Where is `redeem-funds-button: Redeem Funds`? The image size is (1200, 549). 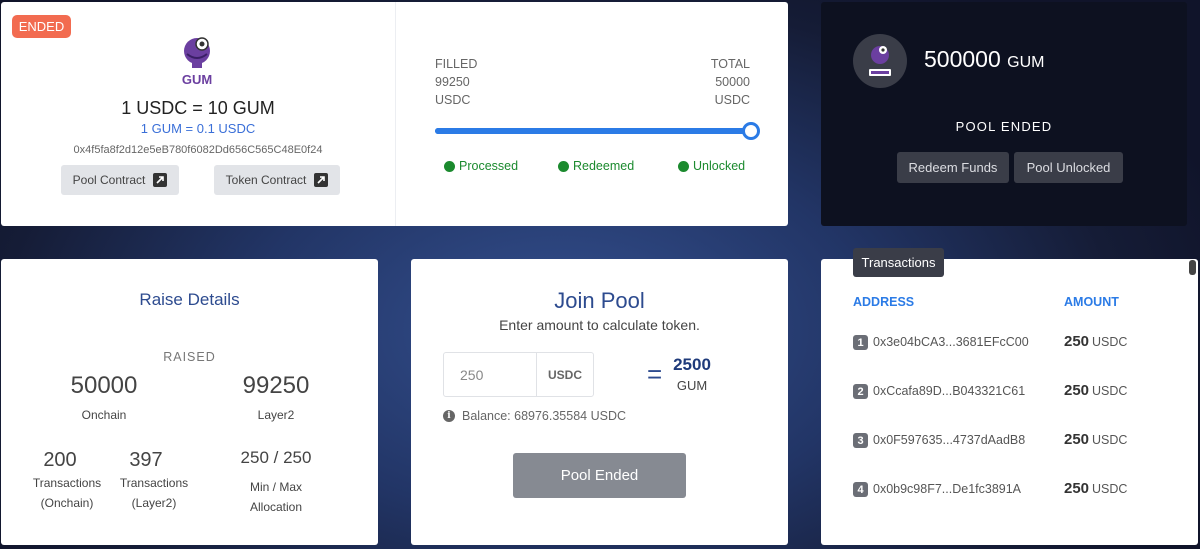 redeem-funds-button: Redeem Funds is located at coordinates (953, 167).